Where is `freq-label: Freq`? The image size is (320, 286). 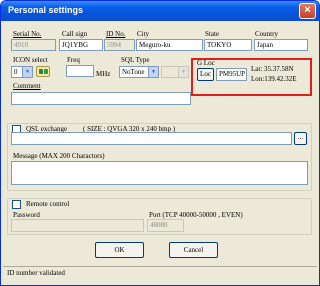
freq-label: Freq is located at coordinates (73, 60).